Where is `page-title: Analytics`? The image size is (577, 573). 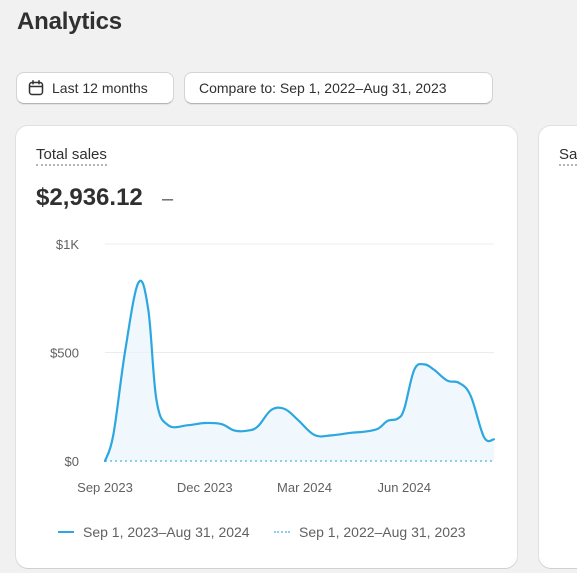
page-title: Analytics is located at coordinates (69, 21).